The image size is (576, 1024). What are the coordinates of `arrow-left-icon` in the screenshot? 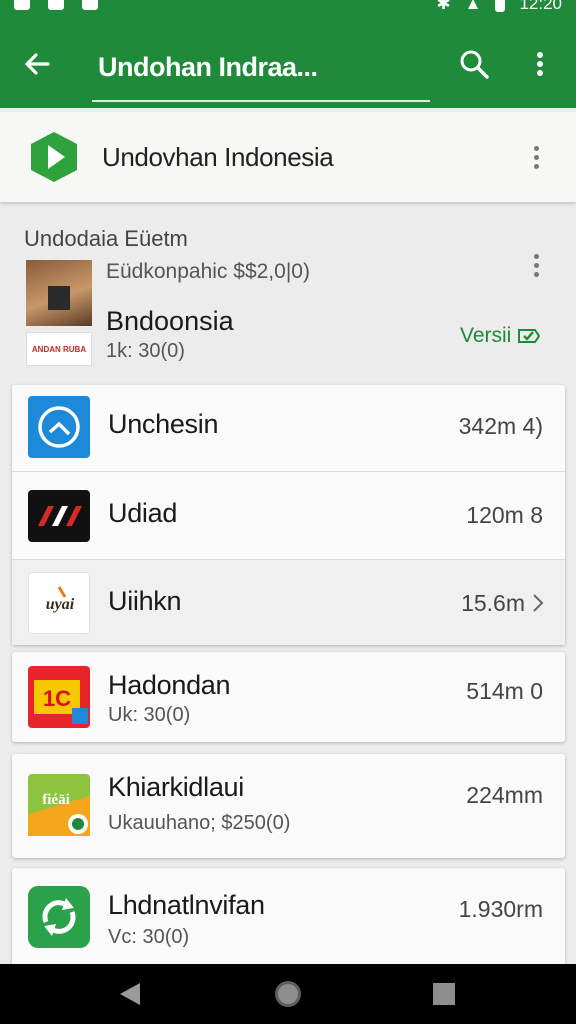 It's located at (37, 64).